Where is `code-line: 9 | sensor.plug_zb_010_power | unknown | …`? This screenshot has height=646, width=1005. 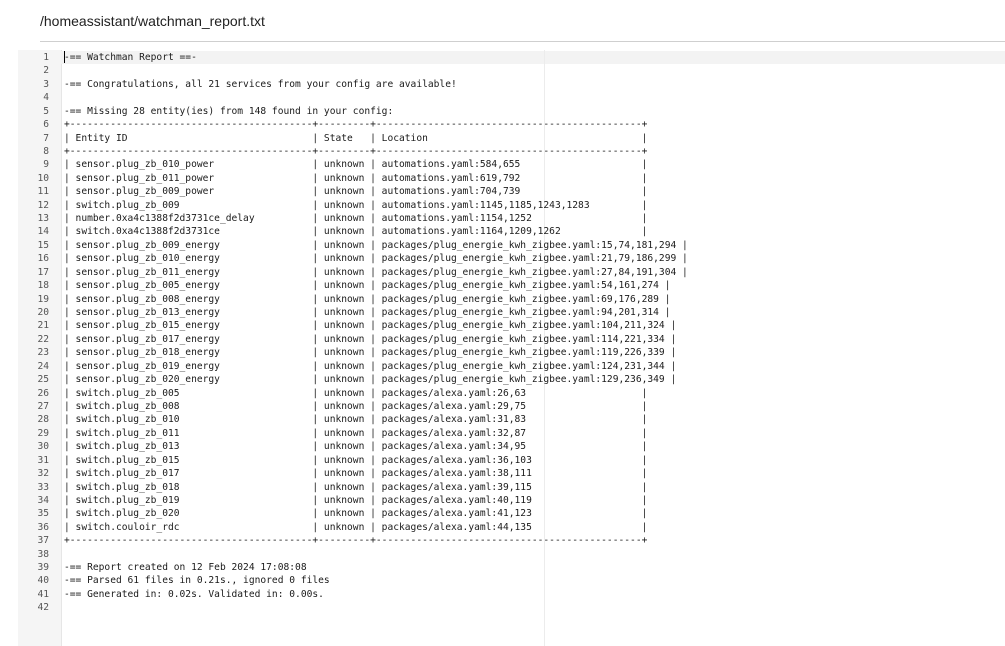 code-line: 9 | sensor.plug_zb_010_power | unknown | … is located at coordinates (511, 164).